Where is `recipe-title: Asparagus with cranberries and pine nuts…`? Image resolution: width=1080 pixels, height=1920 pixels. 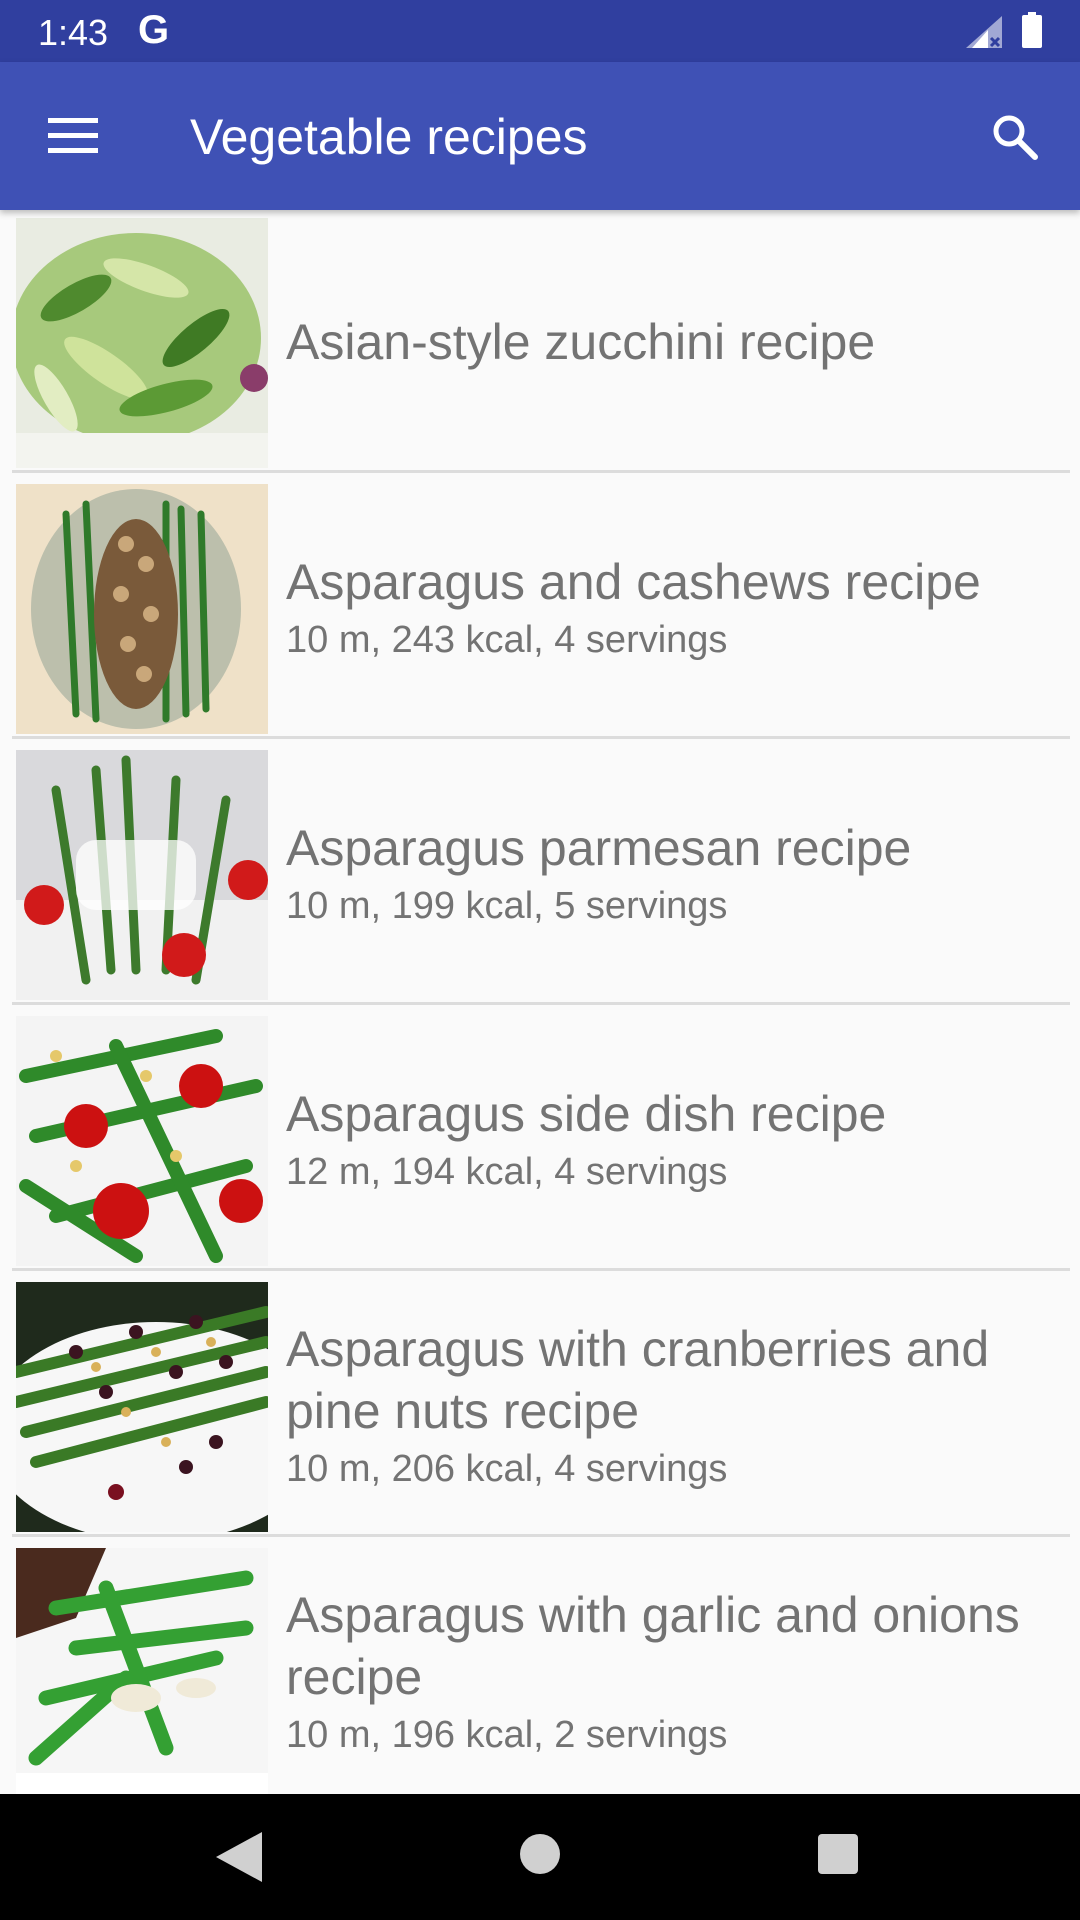
recipe-title: Asparagus with cranberries and pine nuts… is located at coordinates (638, 1379).